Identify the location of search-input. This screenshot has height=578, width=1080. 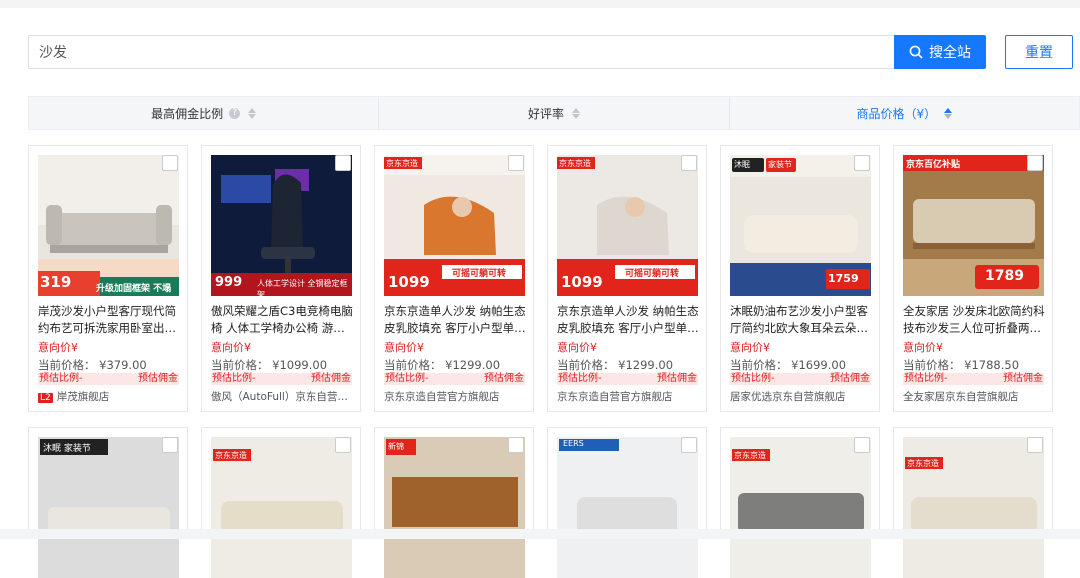
(461, 52).